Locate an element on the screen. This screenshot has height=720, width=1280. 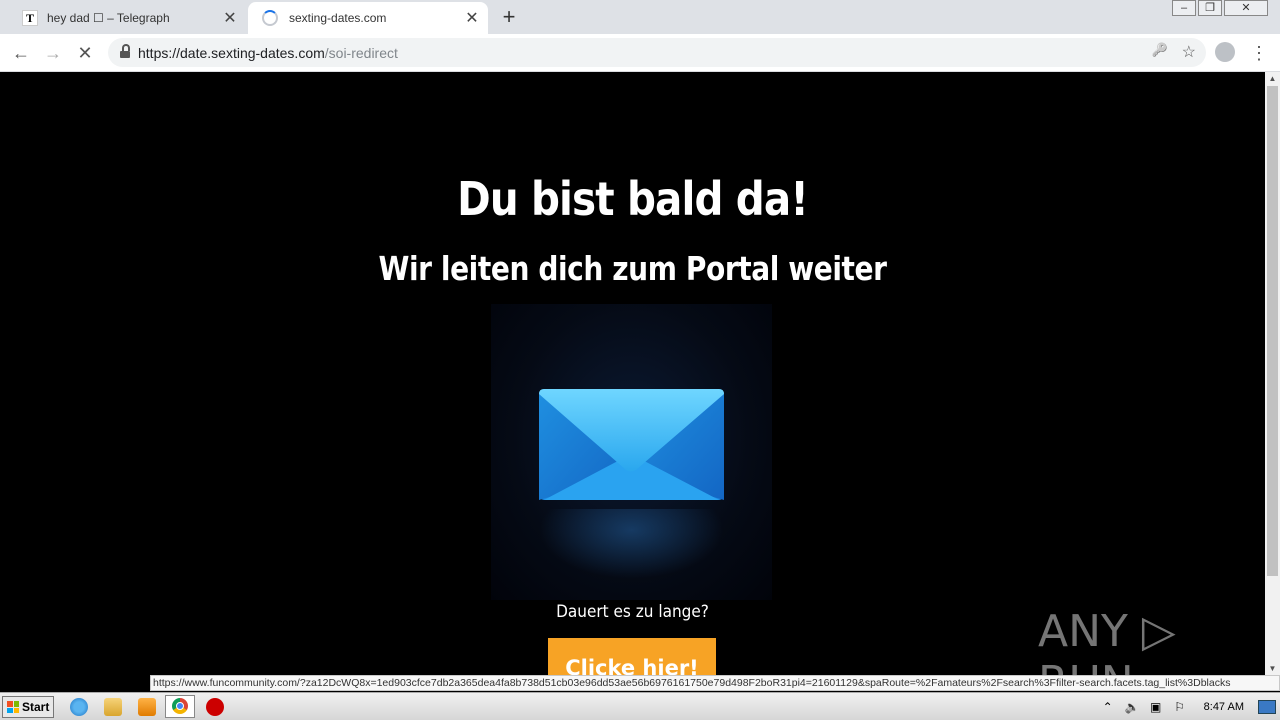
profile-avatar is located at coordinates (1225, 52).